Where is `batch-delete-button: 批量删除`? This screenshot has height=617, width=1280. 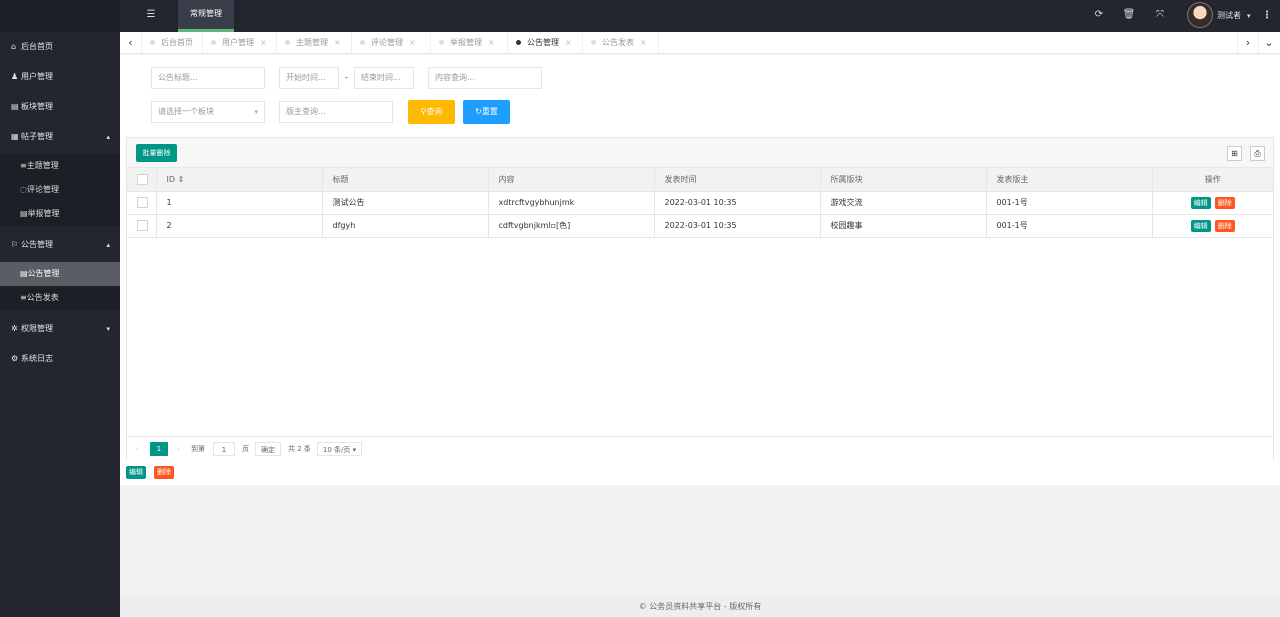 batch-delete-button: 批量删除 is located at coordinates (156, 153).